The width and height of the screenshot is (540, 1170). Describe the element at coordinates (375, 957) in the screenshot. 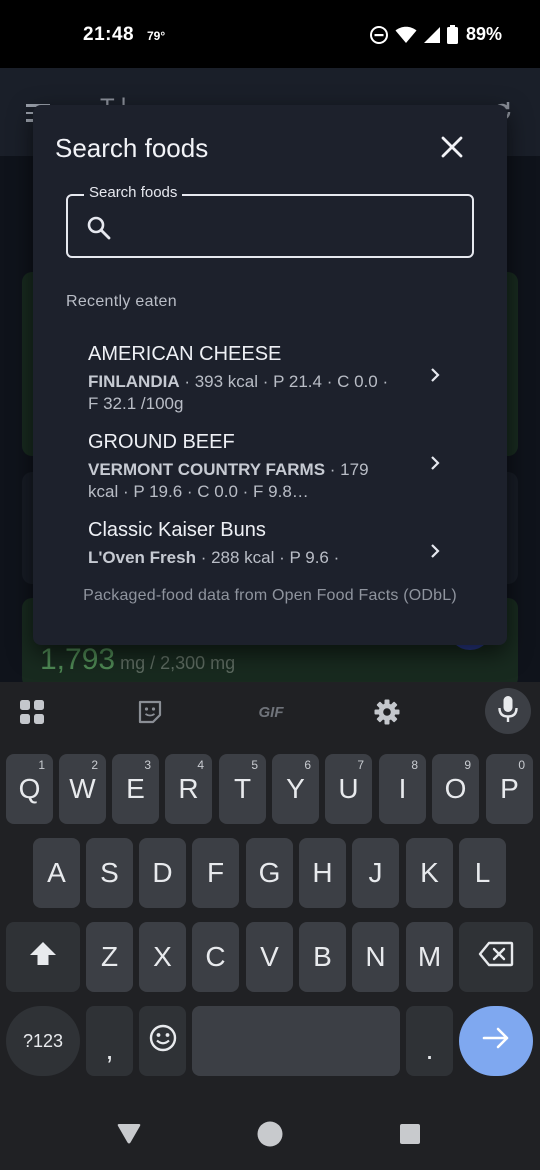

I see `key-n: N` at that location.